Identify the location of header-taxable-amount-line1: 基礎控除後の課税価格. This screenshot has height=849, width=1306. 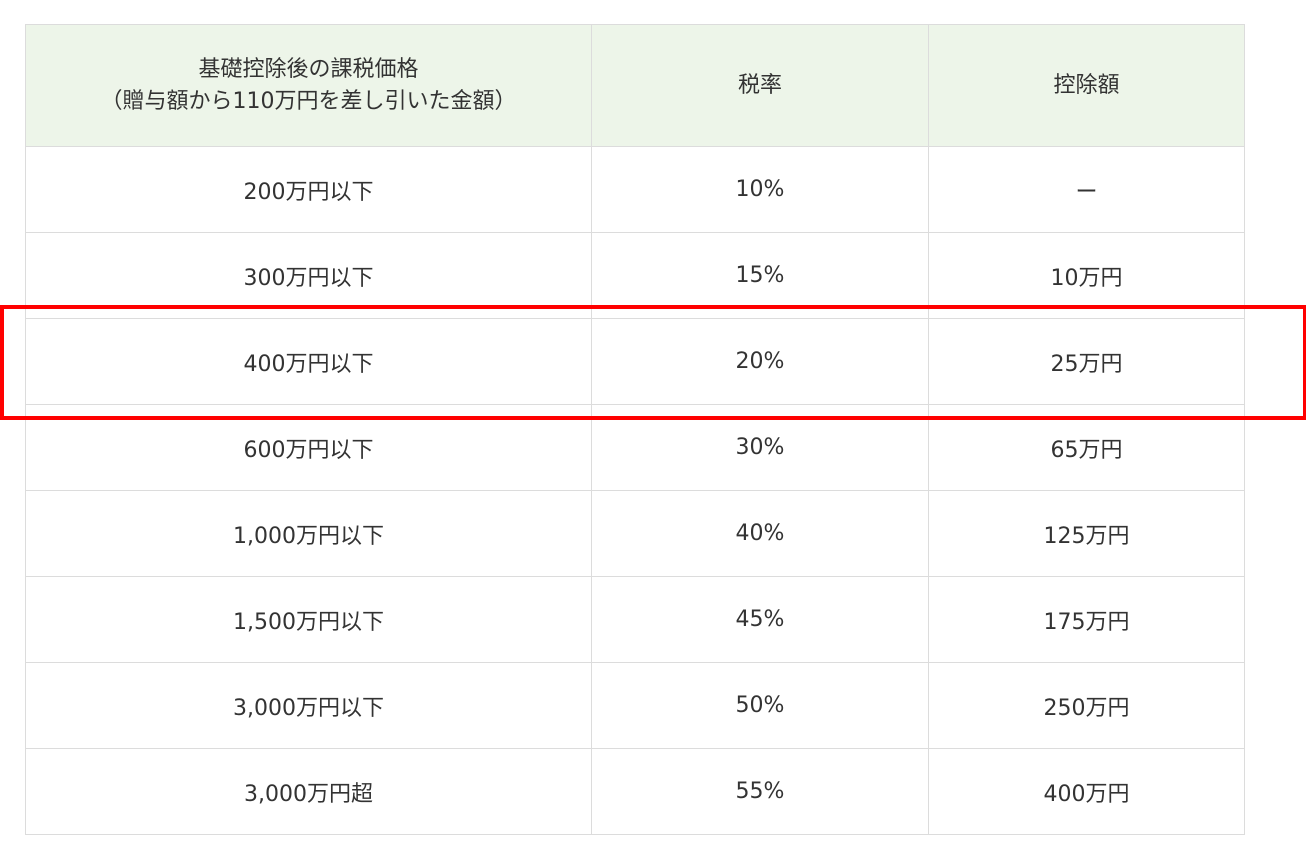
(308, 69).